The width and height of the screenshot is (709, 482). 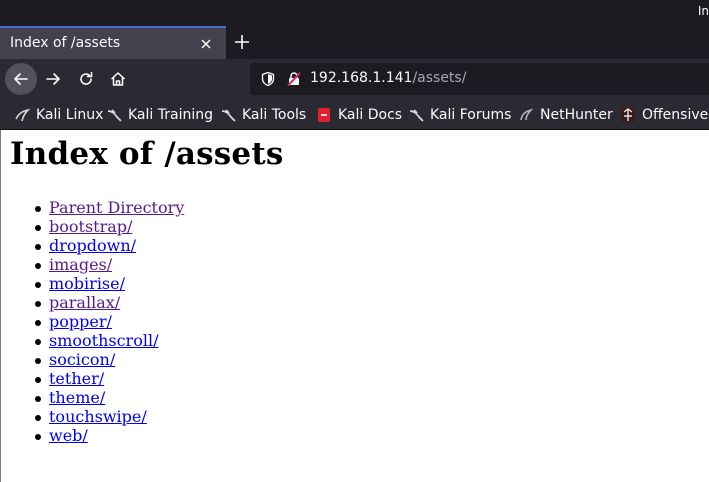 I want to click on bookmark-kali-linux: Kali Linux, so click(x=58, y=115).